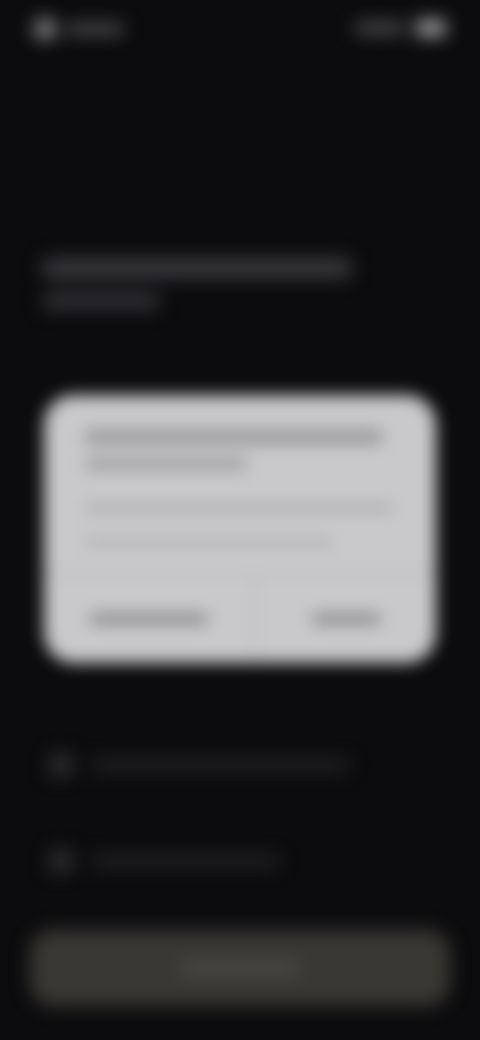  Describe the element at coordinates (240, 30) in the screenshot. I see `status-bar` at that location.